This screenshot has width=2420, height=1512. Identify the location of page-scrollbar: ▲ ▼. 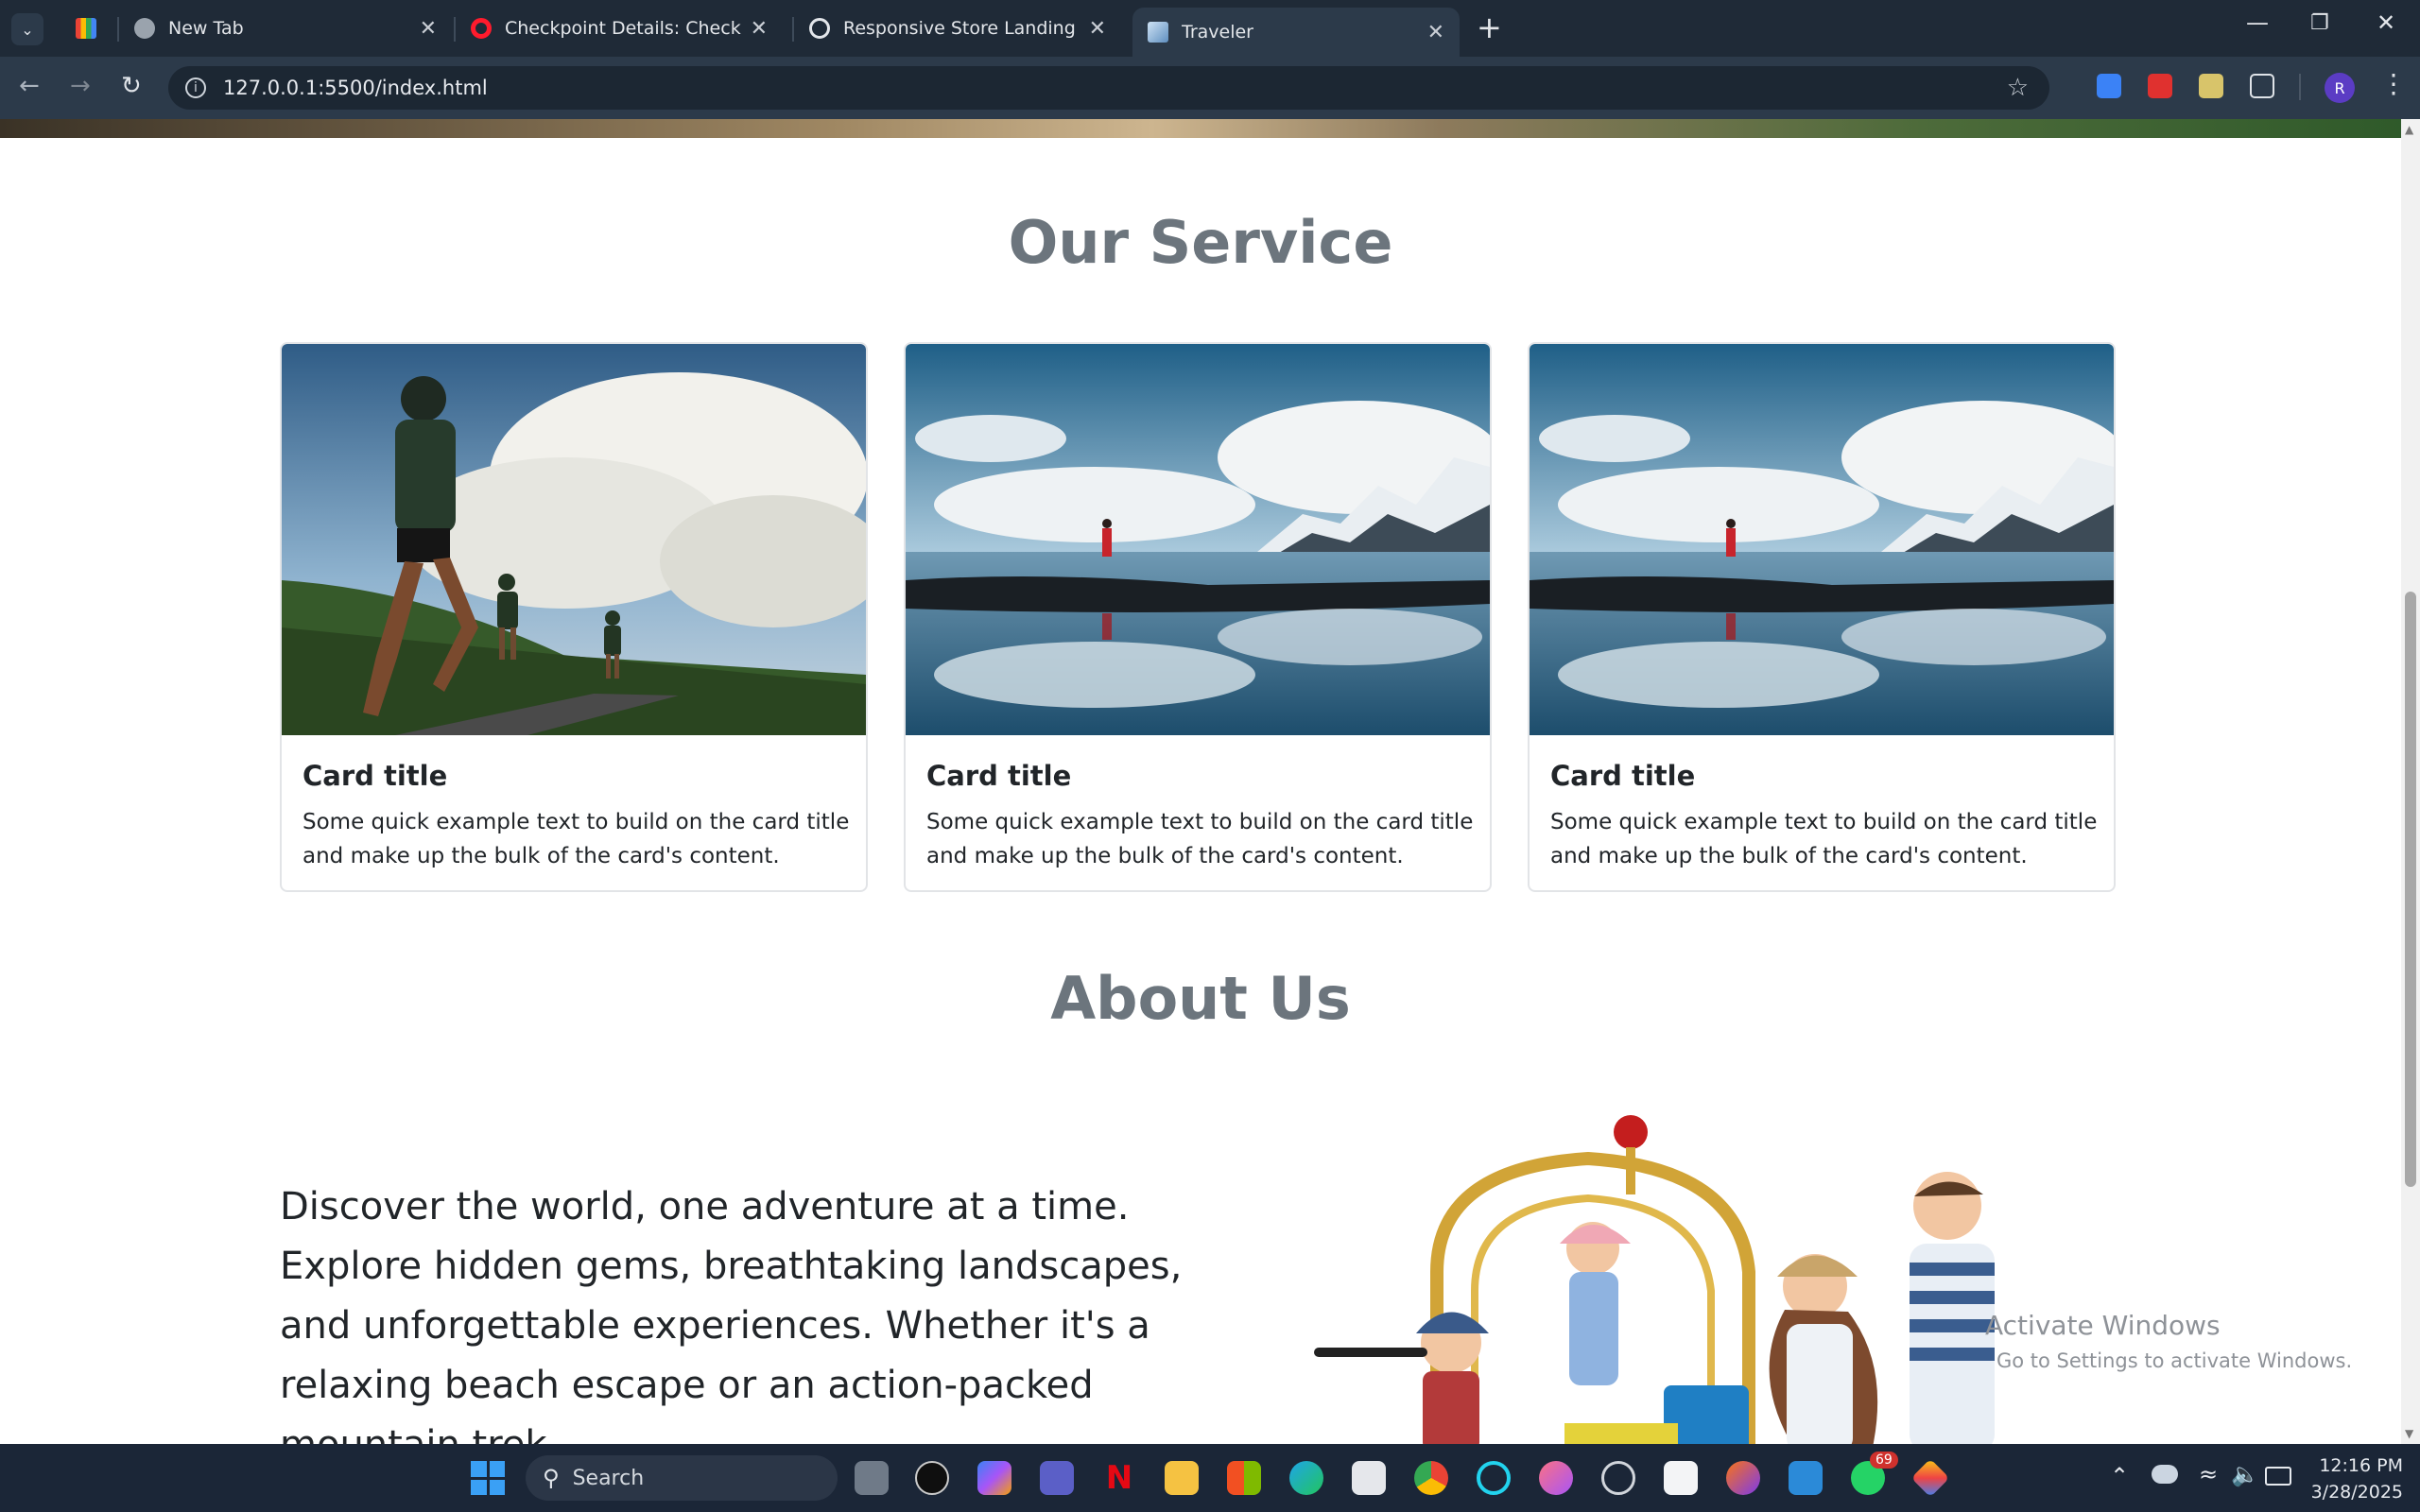
(2410, 781).